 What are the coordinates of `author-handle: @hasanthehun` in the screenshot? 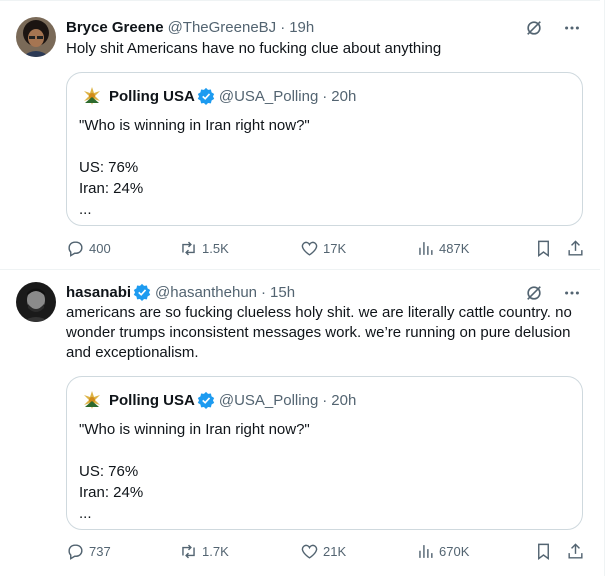 It's located at (206, 292).